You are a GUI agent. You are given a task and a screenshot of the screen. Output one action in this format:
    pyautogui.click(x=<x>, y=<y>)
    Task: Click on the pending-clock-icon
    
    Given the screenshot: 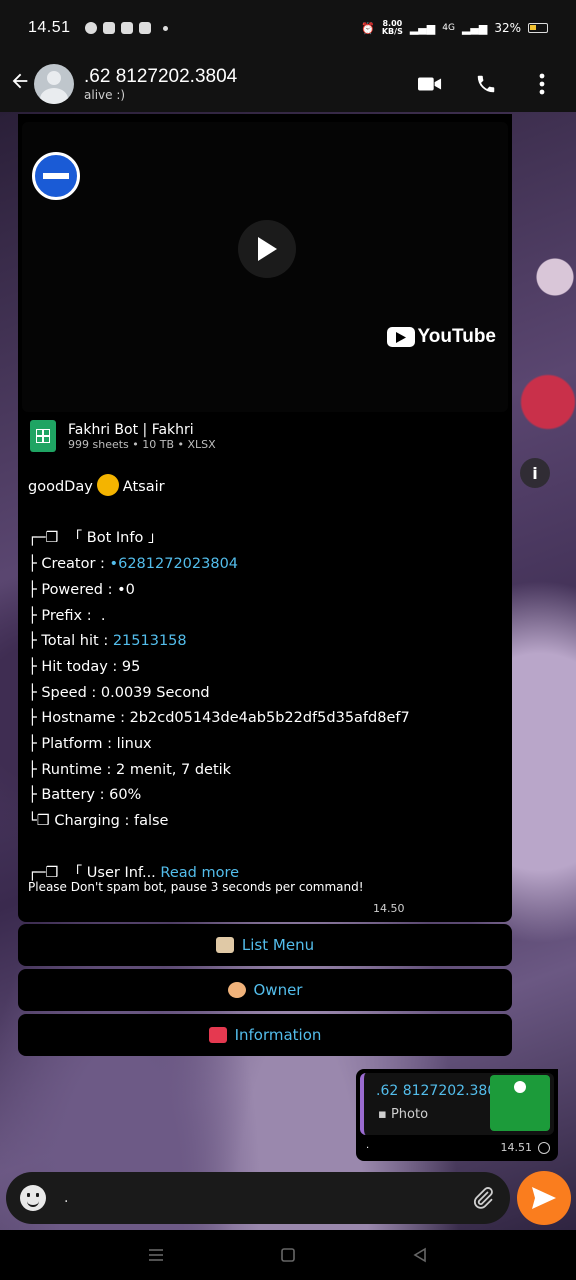 What is the action you would take?
    pyautogui.click(x=544, y=1148)
    